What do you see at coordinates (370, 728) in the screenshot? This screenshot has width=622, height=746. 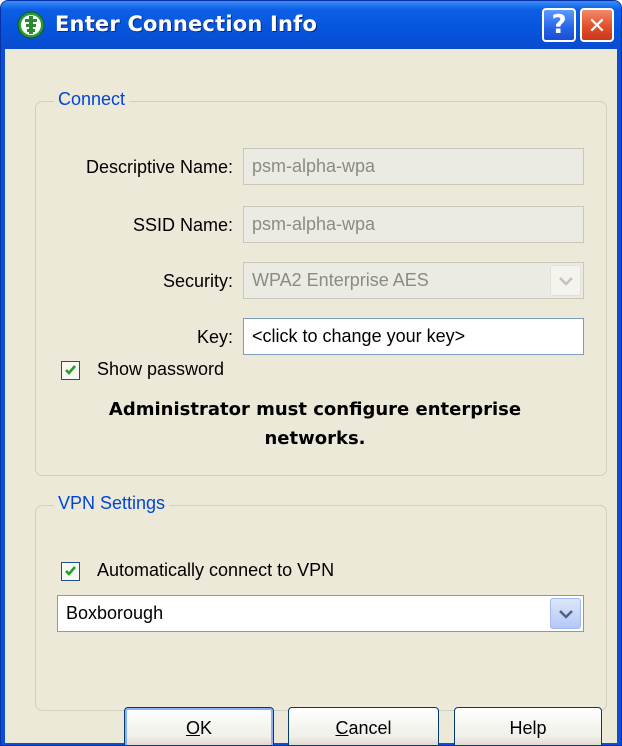 I see `cancel-label-rest: ancel` at bounding box center [370, 728].